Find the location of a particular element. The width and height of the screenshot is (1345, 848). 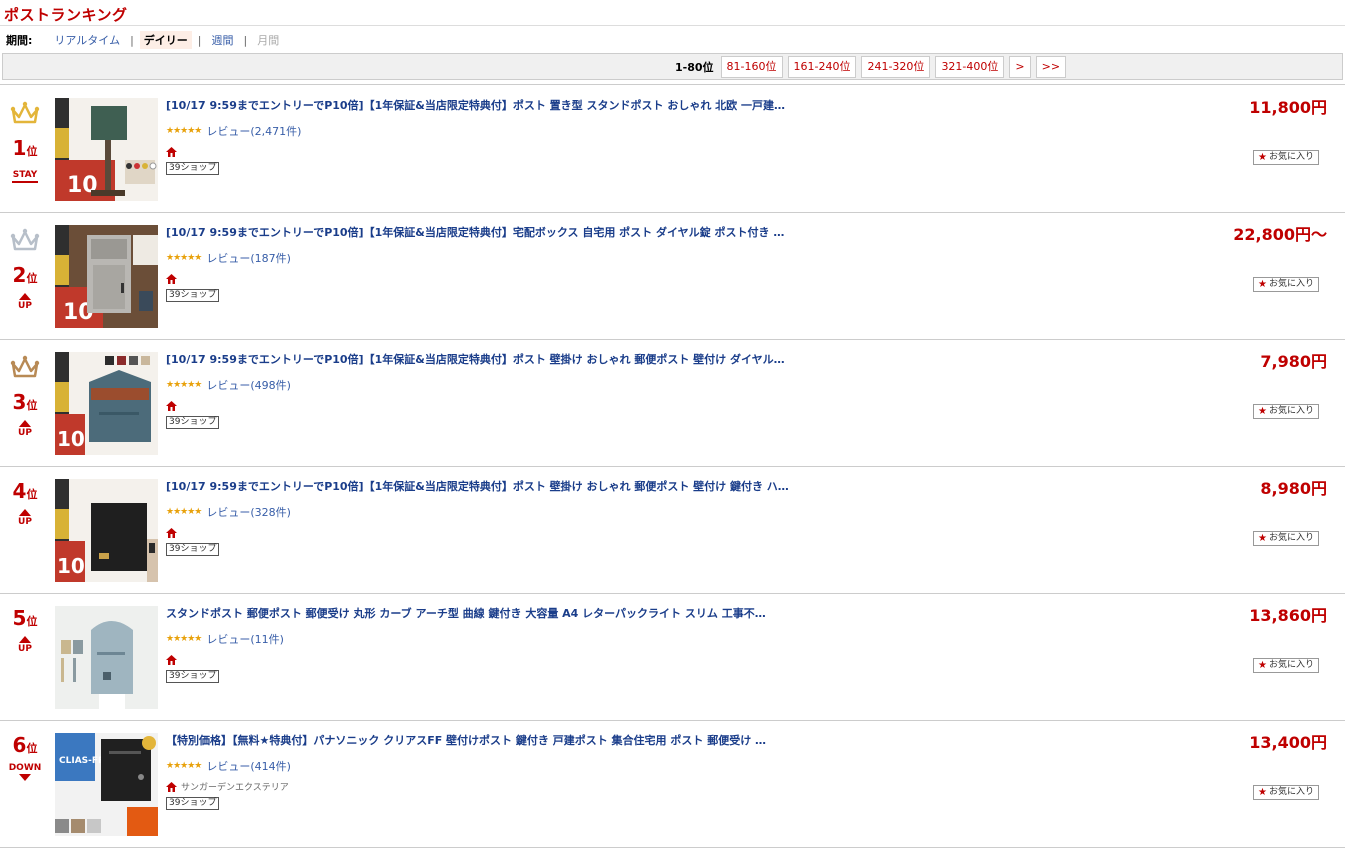

period-option-weekly: 週間 is located at coordinates (223, 40).